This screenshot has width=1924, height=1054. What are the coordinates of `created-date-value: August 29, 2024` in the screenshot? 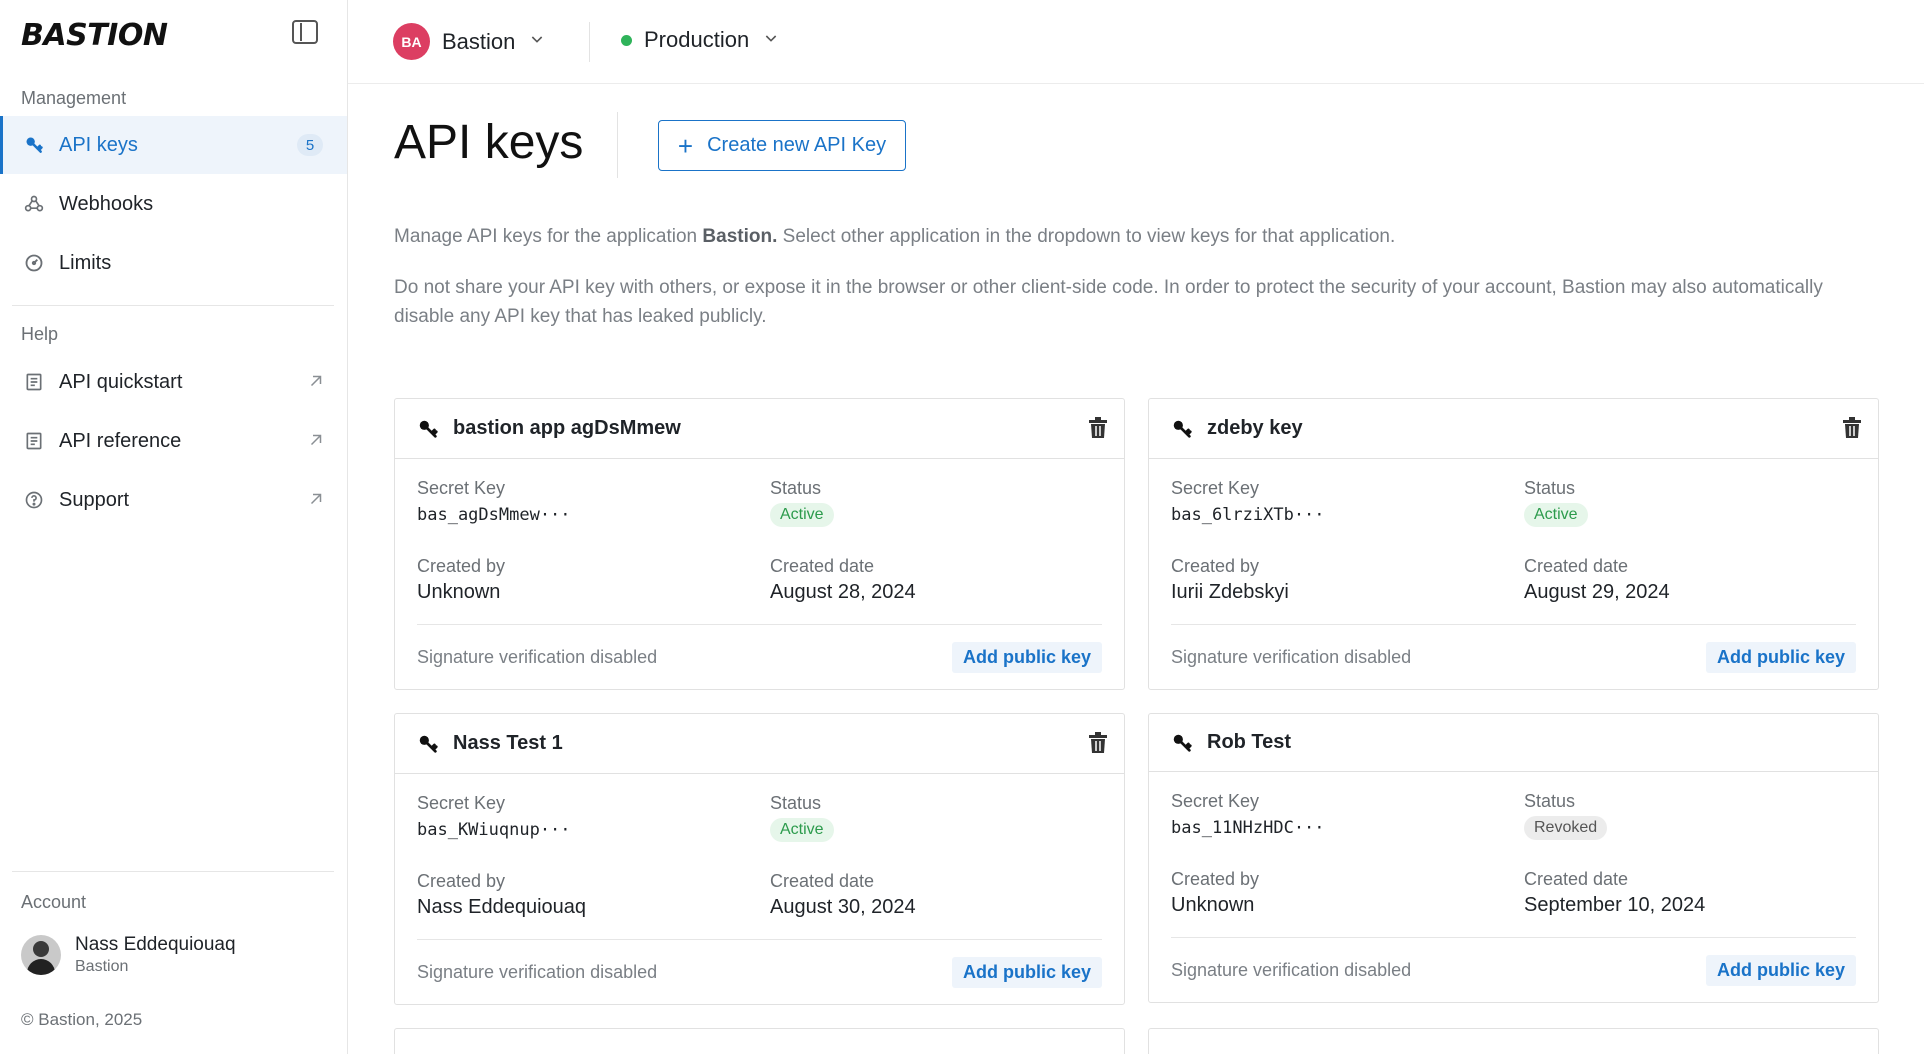 It's located at (1597, 592).